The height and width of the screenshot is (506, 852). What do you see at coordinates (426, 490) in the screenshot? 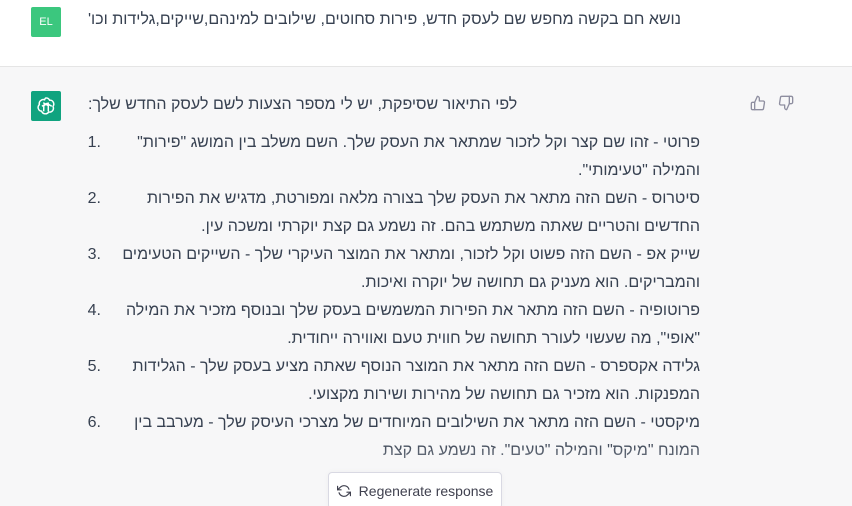
I see `regenerate-label: Regenerate response` at bounding box center [426, 490].